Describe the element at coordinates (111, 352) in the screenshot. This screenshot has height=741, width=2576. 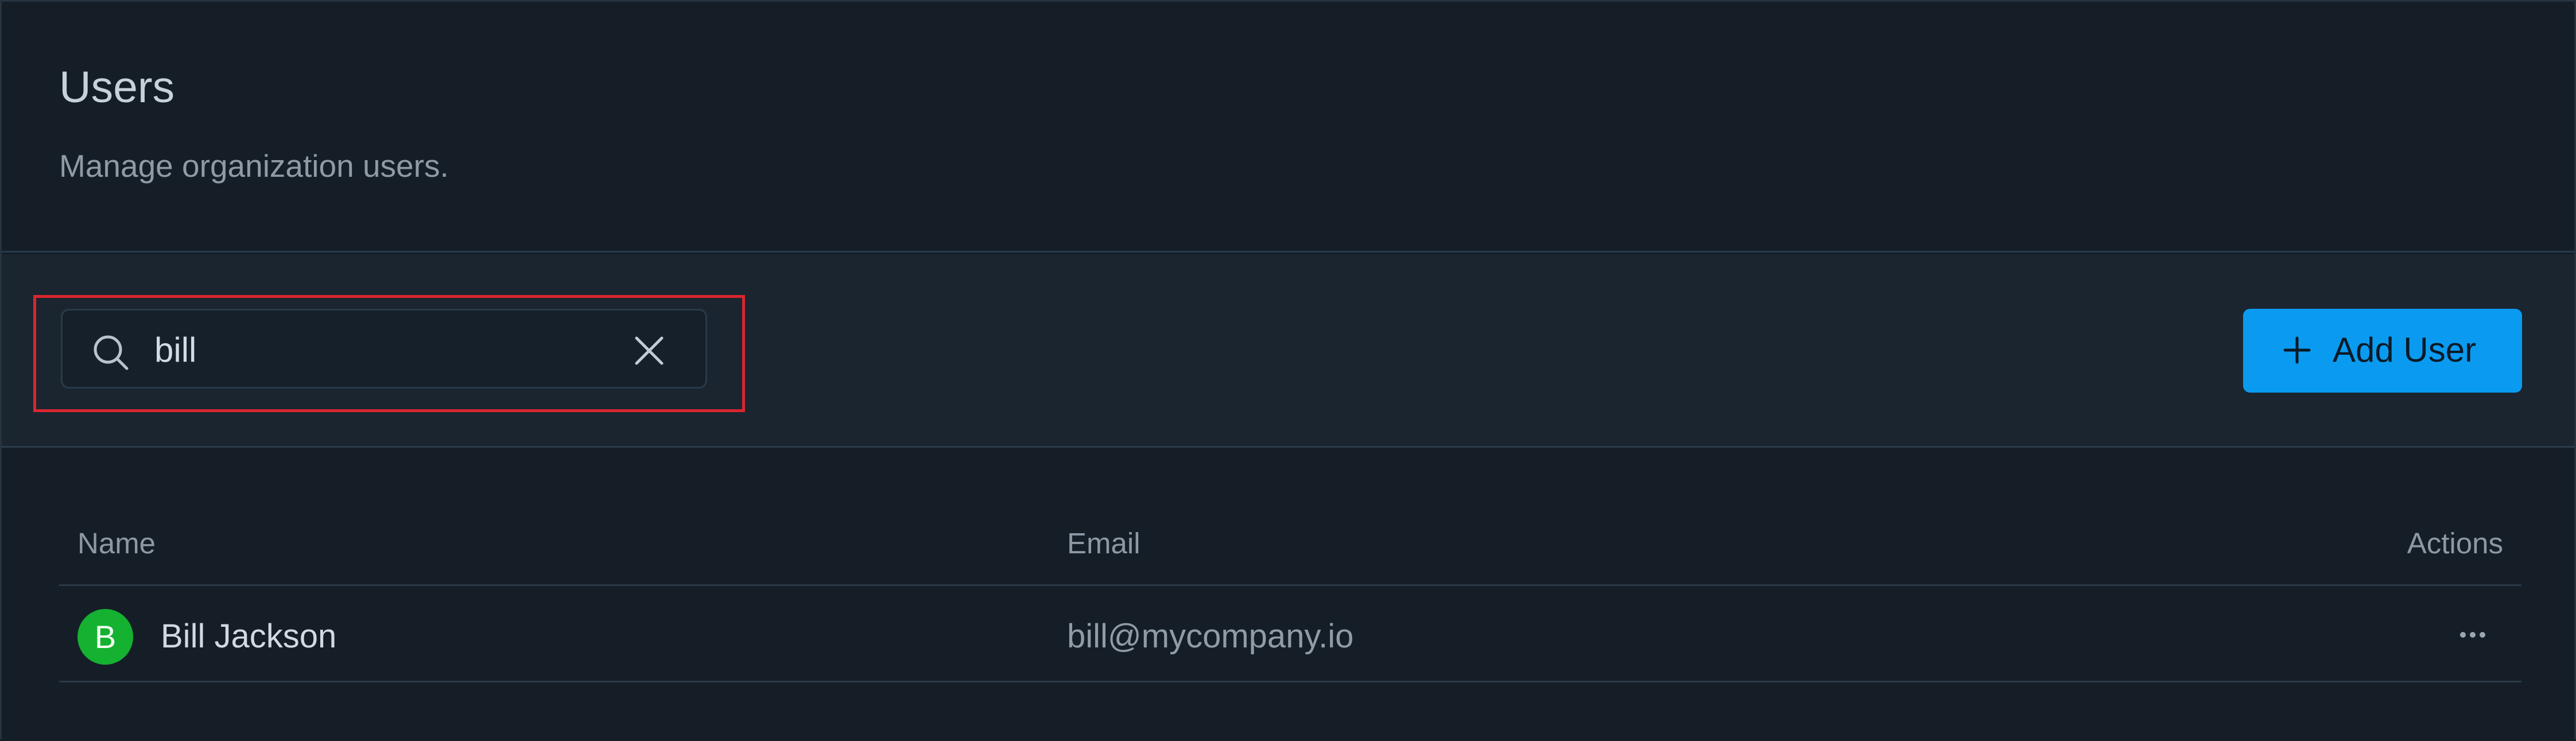
I see `search-icon` at that location.